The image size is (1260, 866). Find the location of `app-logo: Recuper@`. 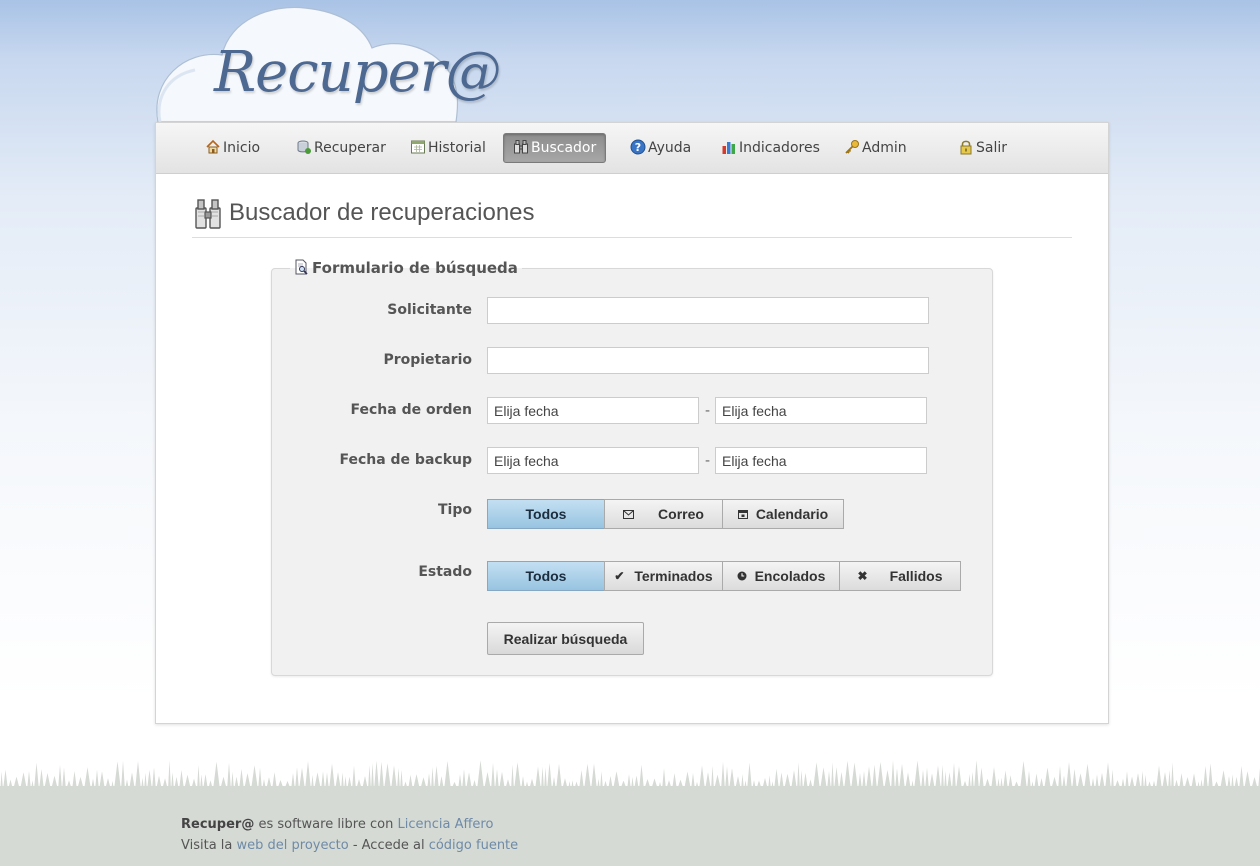

app-logo: Recuper@ is located at coordinates (357, 72).